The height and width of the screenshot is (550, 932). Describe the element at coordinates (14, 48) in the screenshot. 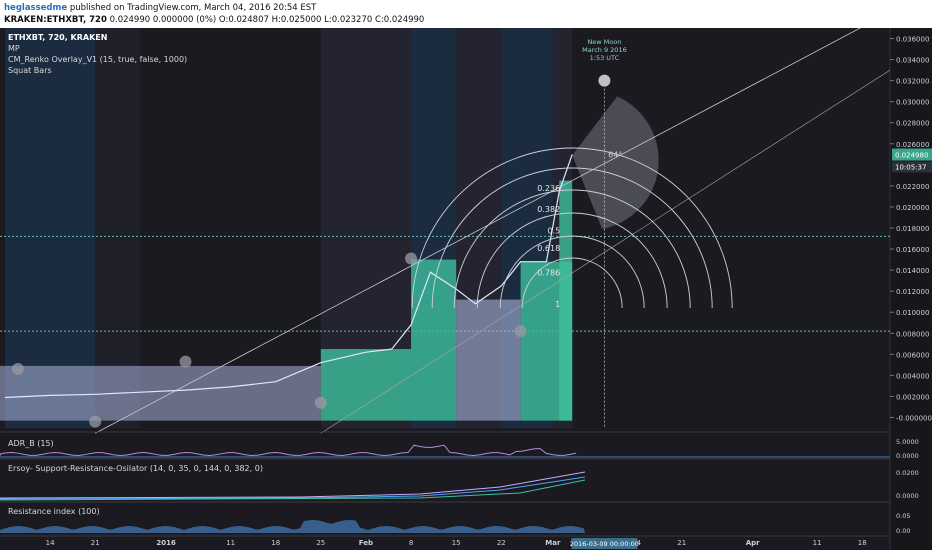

I see `legend-item-mp: MP` at that location.